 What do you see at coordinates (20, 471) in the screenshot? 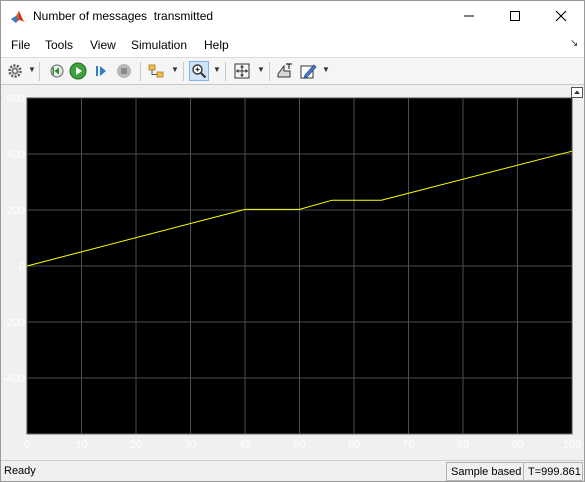
I see `status-text: Ready` at bounding box center [20, 471].